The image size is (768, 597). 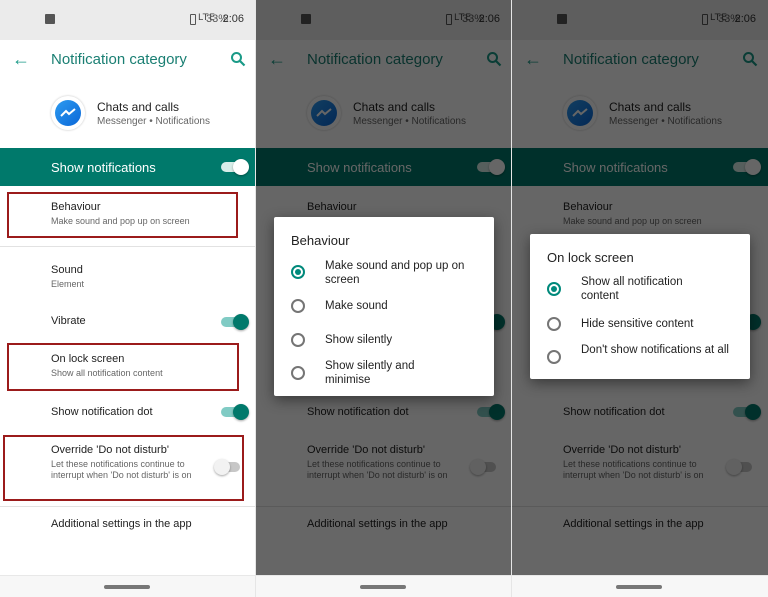 What do you see at coordinates (395, 273) in the screenshot?
I see `option-label: Make sound and pop up on screen` at bounding box center [395, 273].